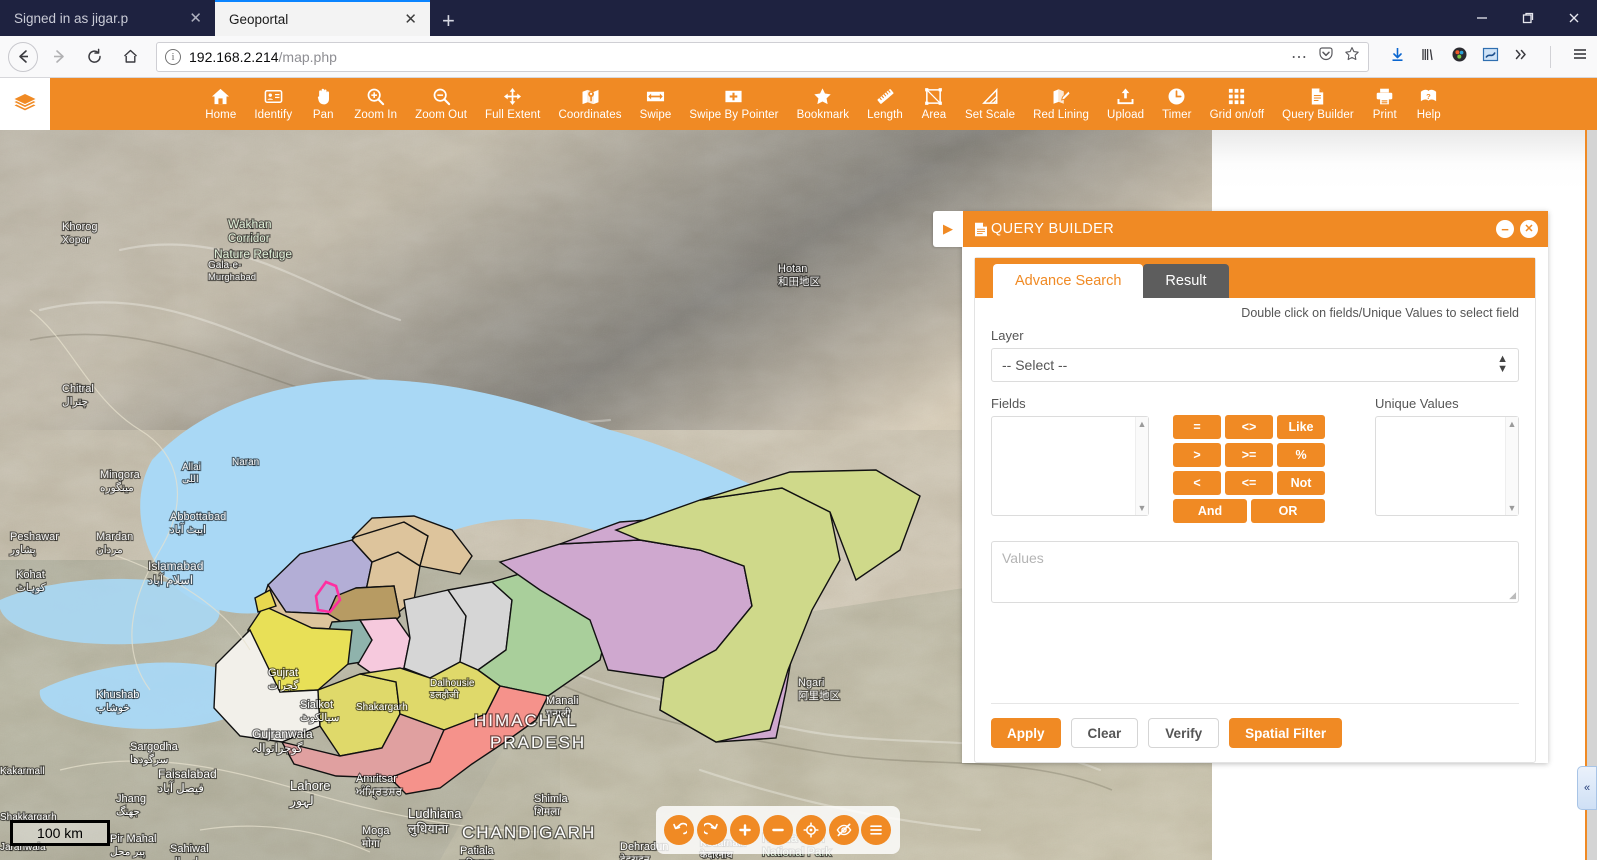 The width and height of the screenshot is (1597, 860). I want to click on toolbar-item-grid: Grid on/off, so click(1237, 104).